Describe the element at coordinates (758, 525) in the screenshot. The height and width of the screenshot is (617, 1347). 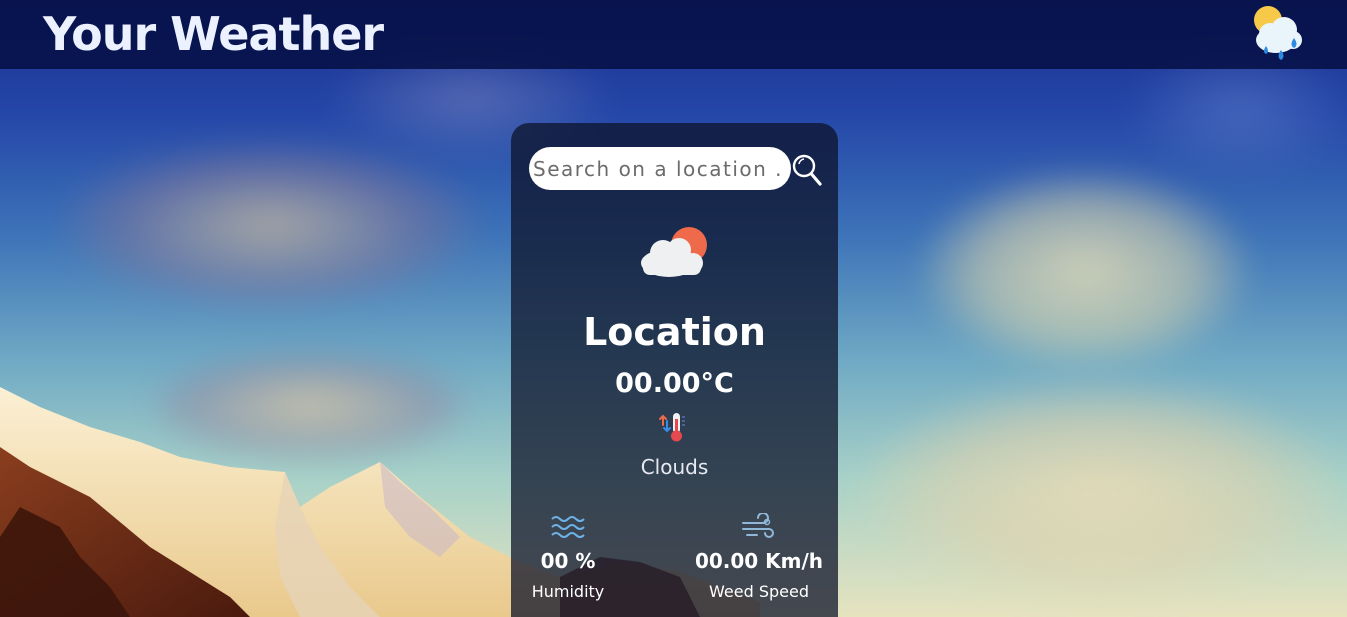
I see `wind-icon` at that location.